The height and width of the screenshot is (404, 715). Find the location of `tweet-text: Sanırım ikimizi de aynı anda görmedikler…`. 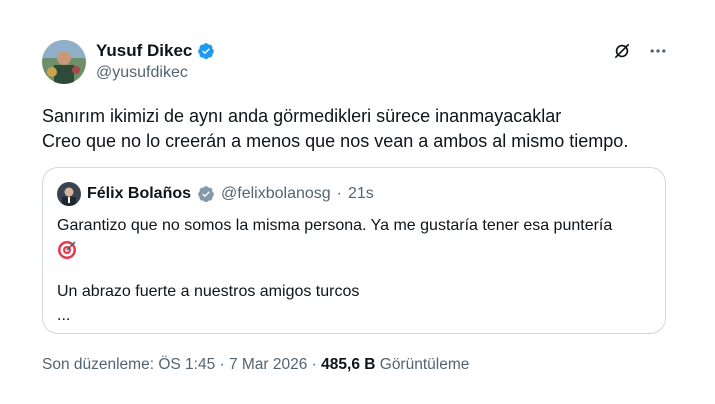

tweet-text: Sanırım ikimizi de aynı anda görmedikler… is located at coordinates (362, 129).